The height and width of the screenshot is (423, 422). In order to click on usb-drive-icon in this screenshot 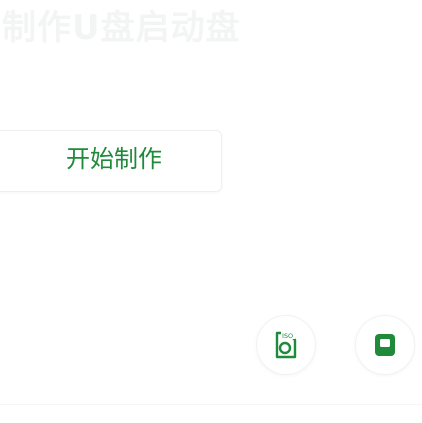, I will do `click(385, 345)`.